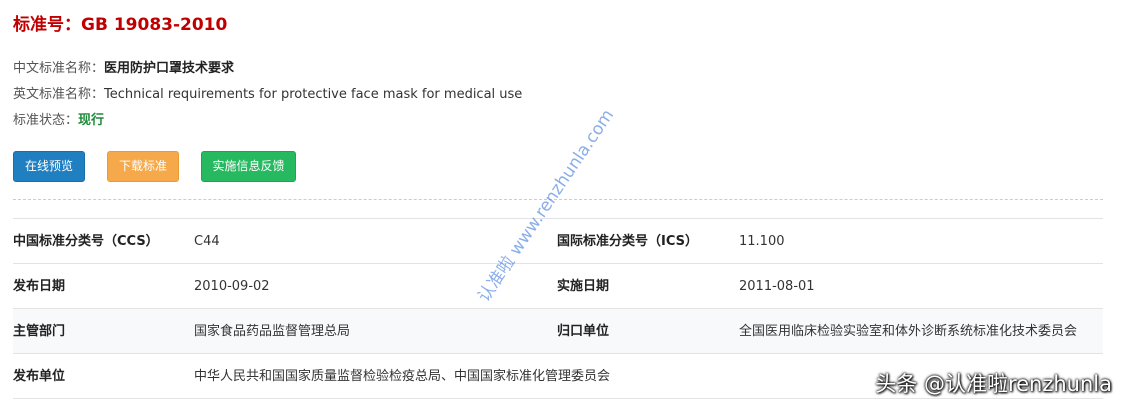 Image resolution: width=1125 pixels, height=409 pixels. Describe the element at coordinates (777, 286) in the screenshot. I see `implement-date-value: 2011-08-01` at that location.